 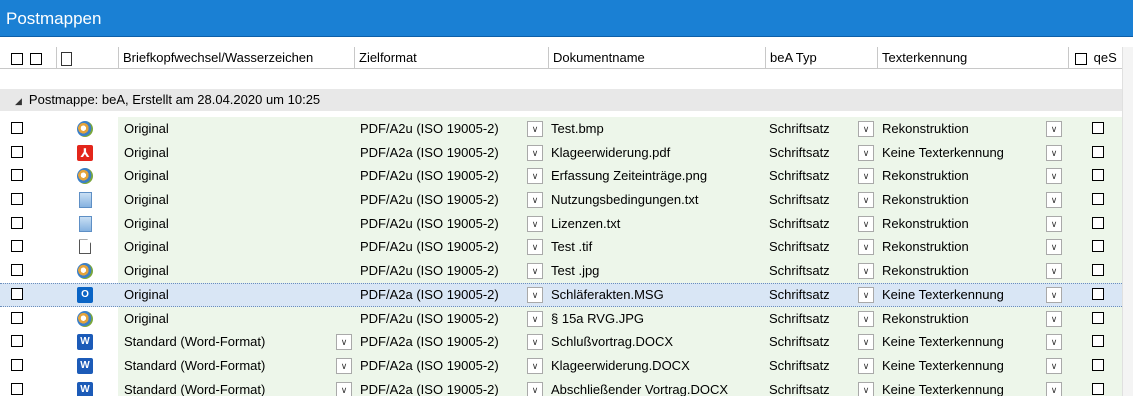 What do you see at coordinates (657, 176) in the screenshot?
I see `dokumentname-cell: Erfassung Zeiteinträge.png` at bounding box center [657, 176].